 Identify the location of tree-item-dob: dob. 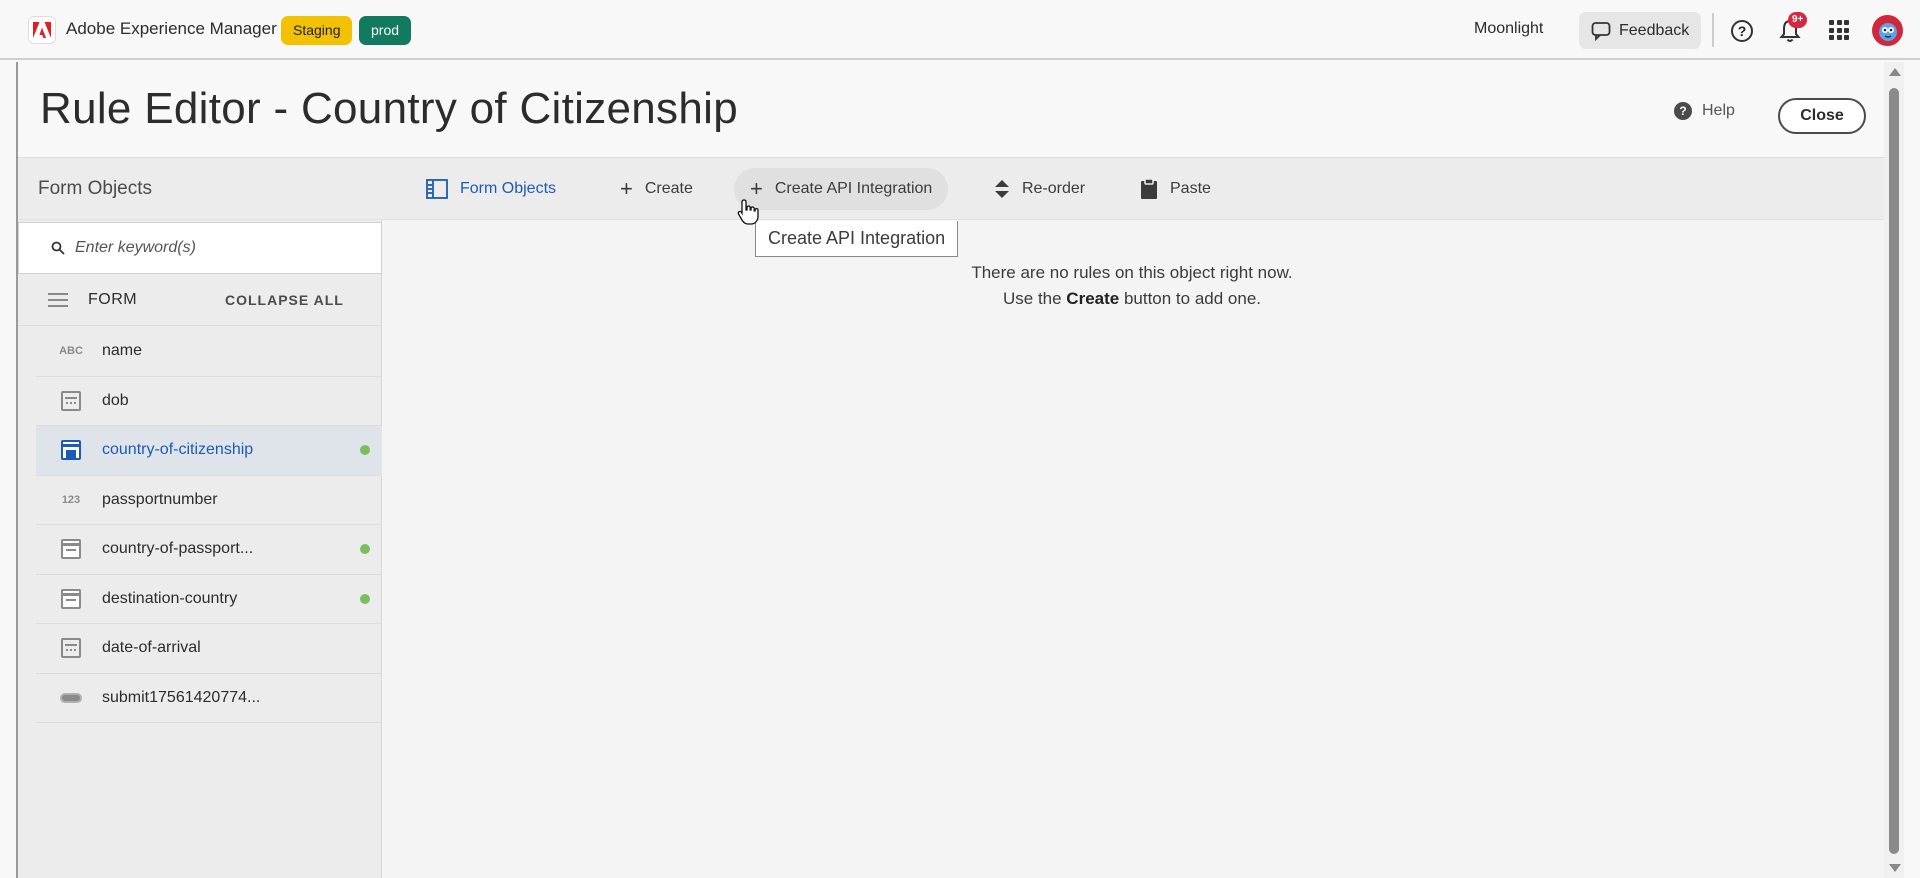
(209, 401).